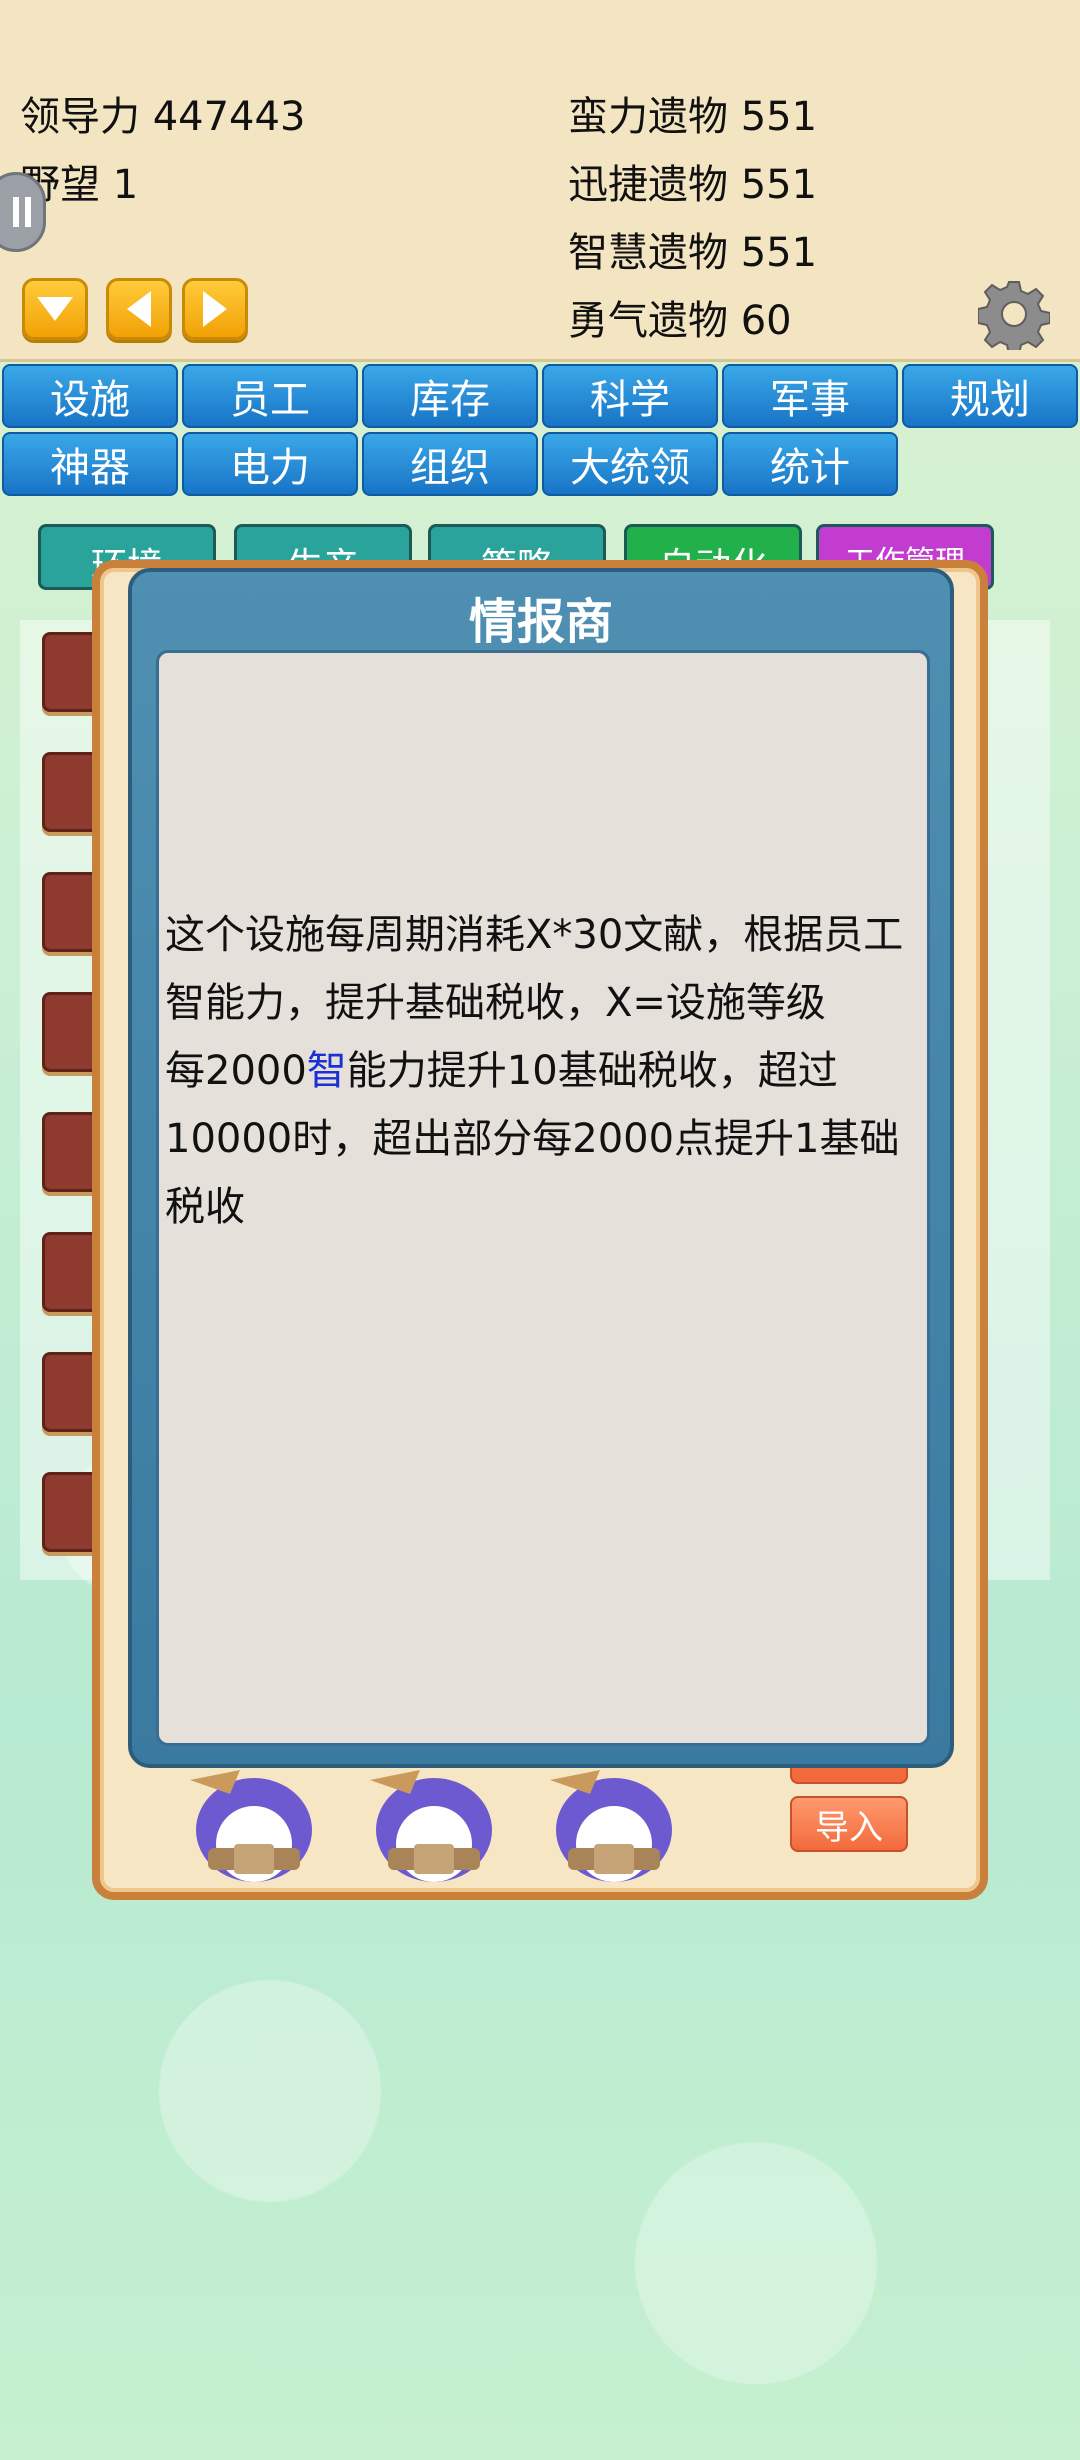  What do you see at coordinates (90, 396) in the screenshot?
I see `tab-facilities: 设施` at bounding box center [90, 396].